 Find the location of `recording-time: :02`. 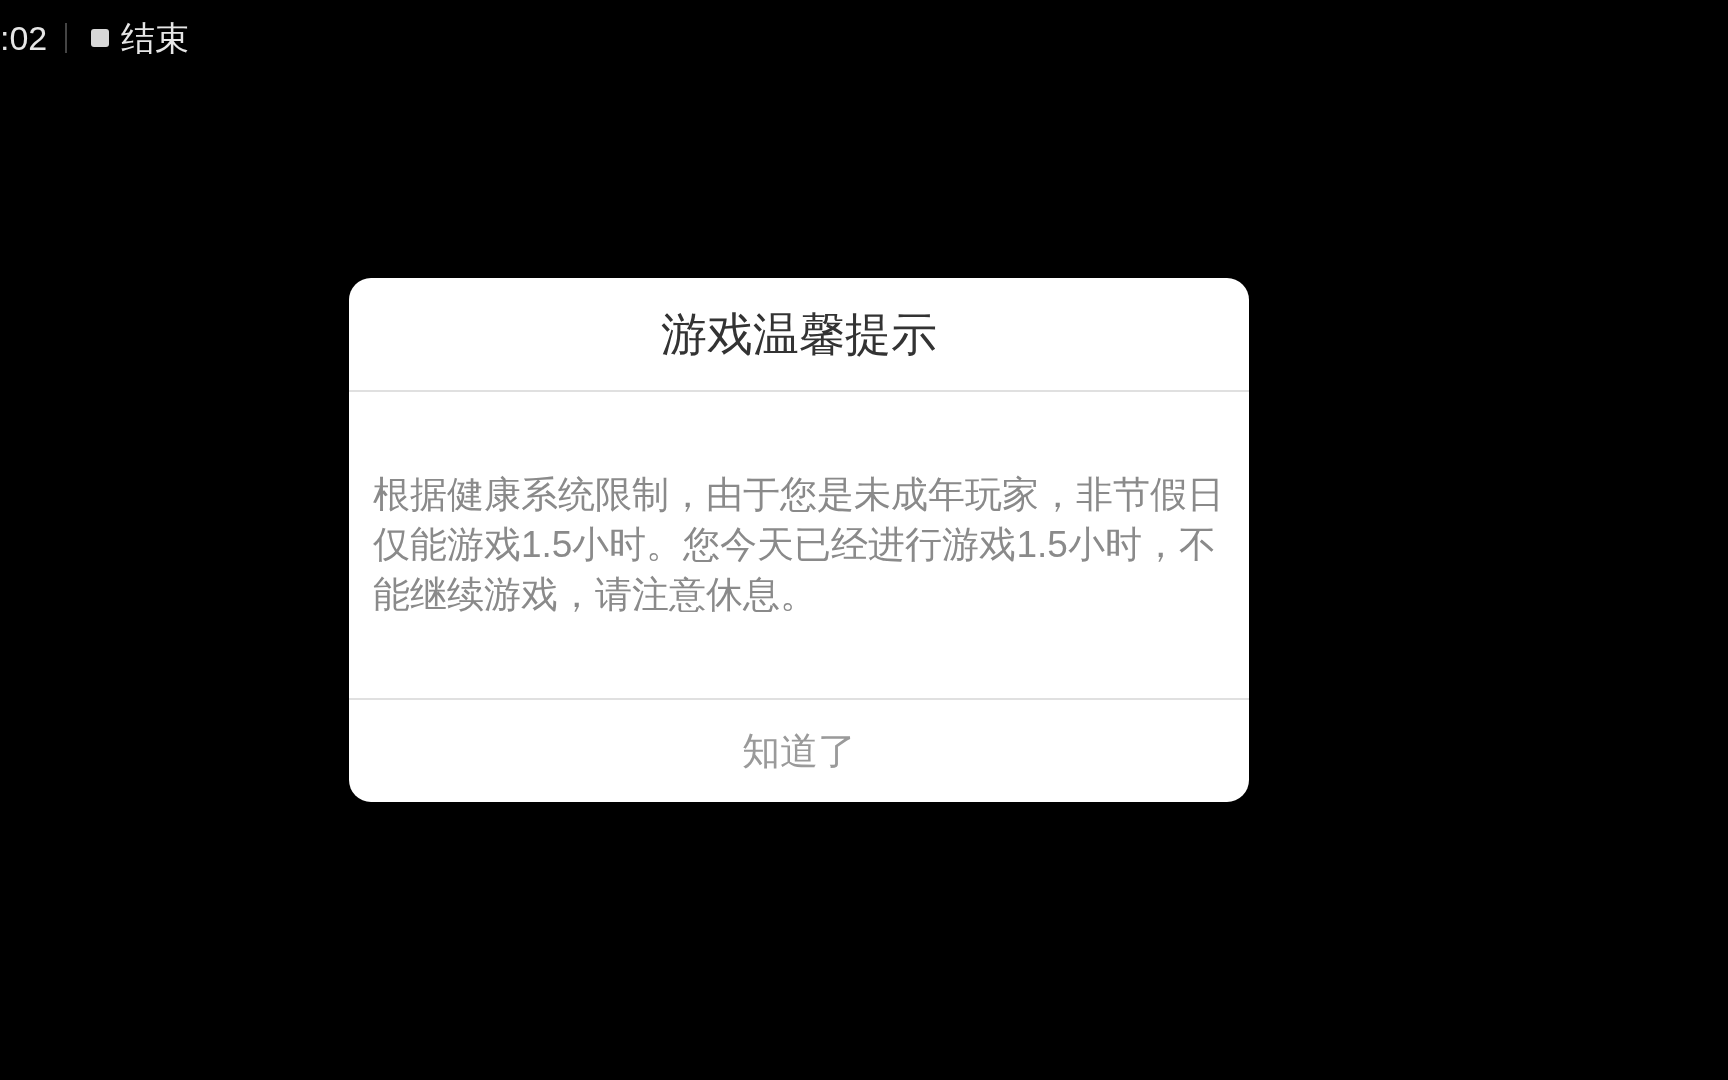

recording-time: :02 is located at coordinates (24, 38).